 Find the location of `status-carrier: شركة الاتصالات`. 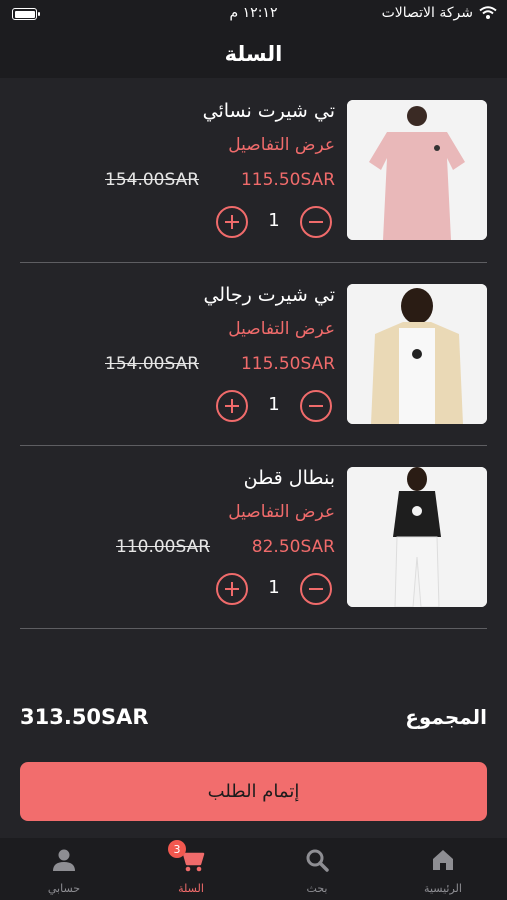

status-carrier: شركة الاتصالات is located at coordinates (439, 13).